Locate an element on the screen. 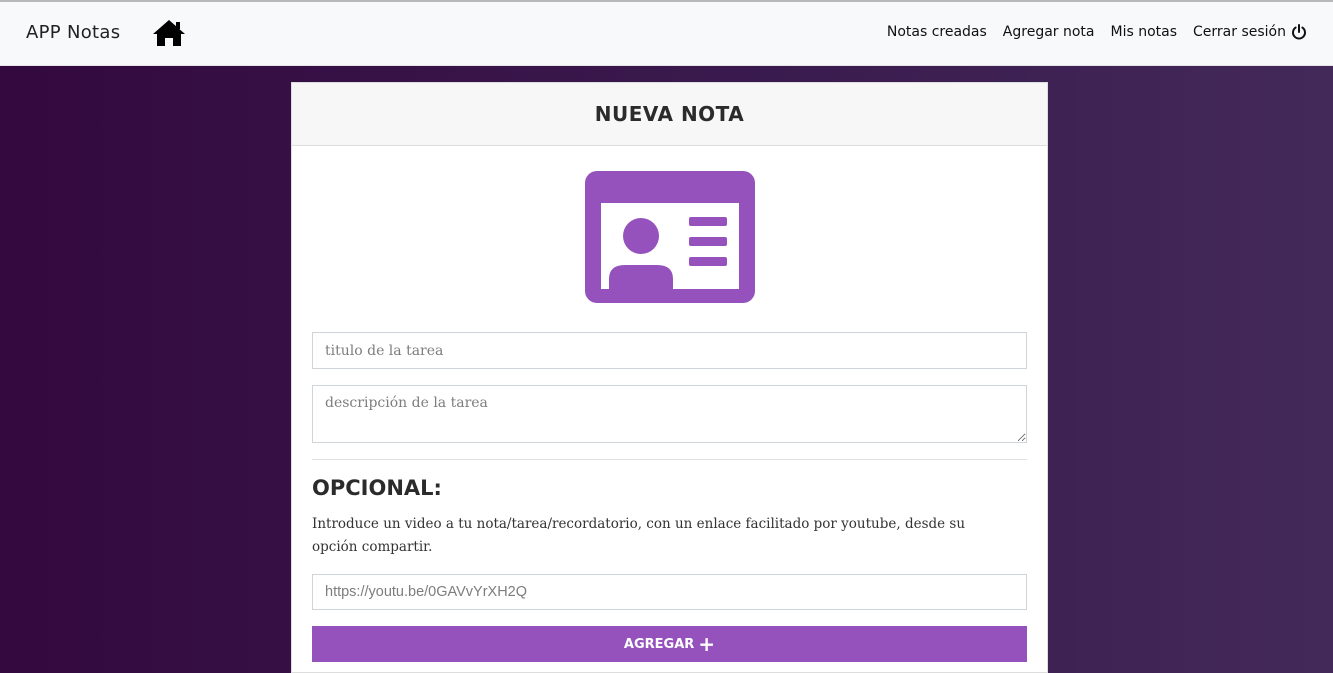 The height and width of the screenshot is (673, 1333). task-description-input is located at coordinates (669, 414).